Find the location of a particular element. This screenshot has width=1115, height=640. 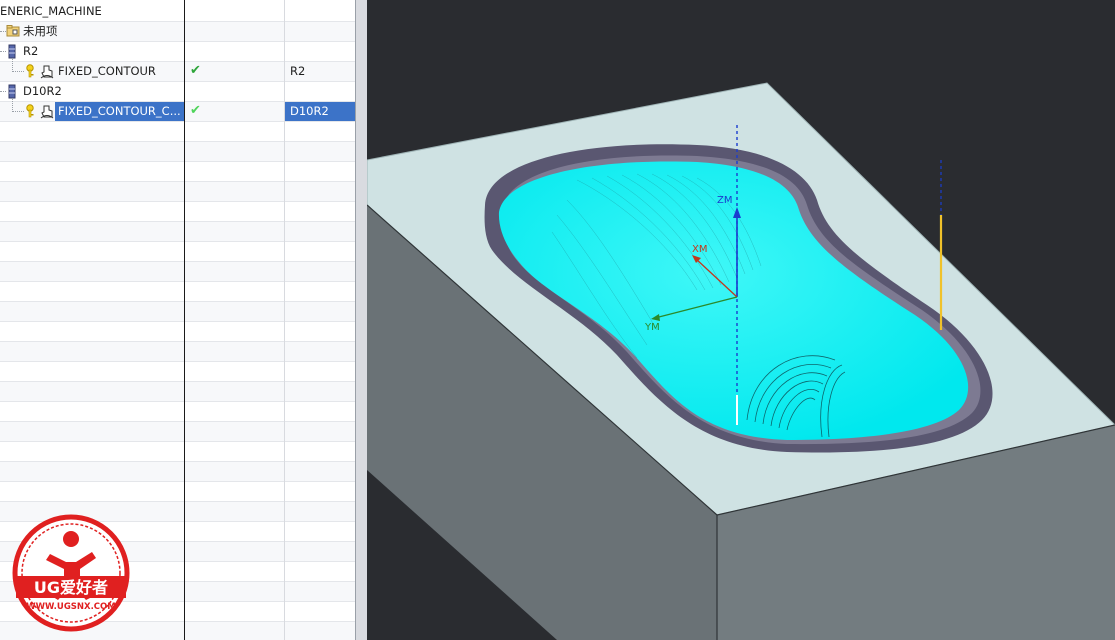

tree-row-operation-fixed-contour-copy: FIXED_CONTOUR_C... ✔ D10R2 is located at coordinates (177, 110).